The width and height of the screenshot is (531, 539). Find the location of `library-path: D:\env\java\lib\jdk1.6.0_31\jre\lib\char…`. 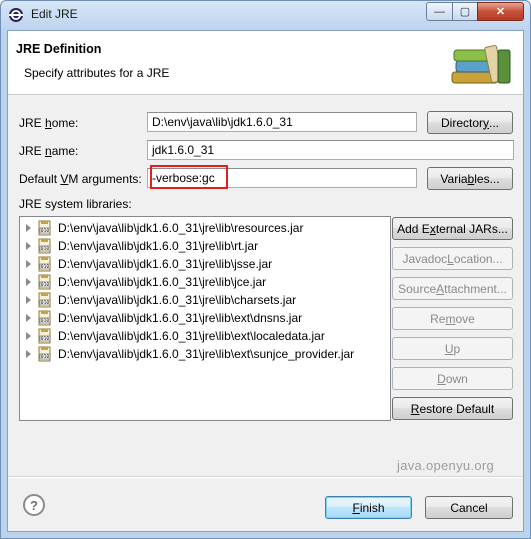

library-path: D:\env\java\lib\jdk1.6.0_31\jre\lib\char… is located at coordinates (177, 300).